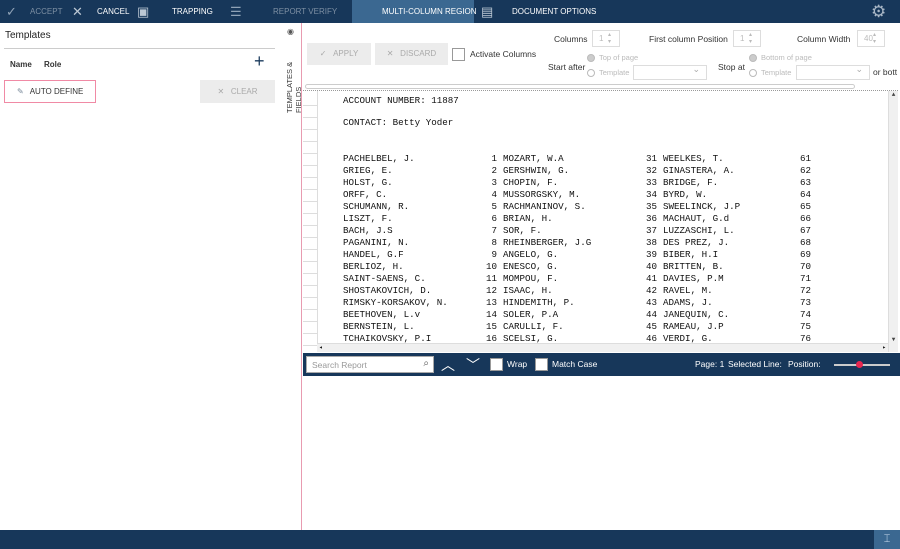 This screenshot has width=900, height=549. Describe the element at coordinates (259, 61) in the screenshot. I see `add-template-icon: +` at that location.